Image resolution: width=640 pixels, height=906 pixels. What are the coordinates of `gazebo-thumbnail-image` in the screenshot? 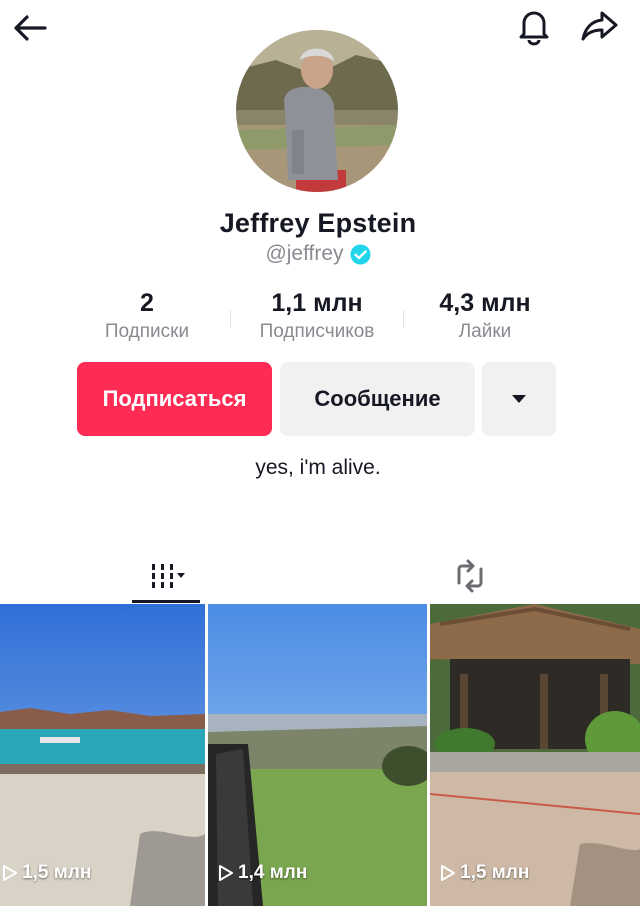 It's located at (535, 755).